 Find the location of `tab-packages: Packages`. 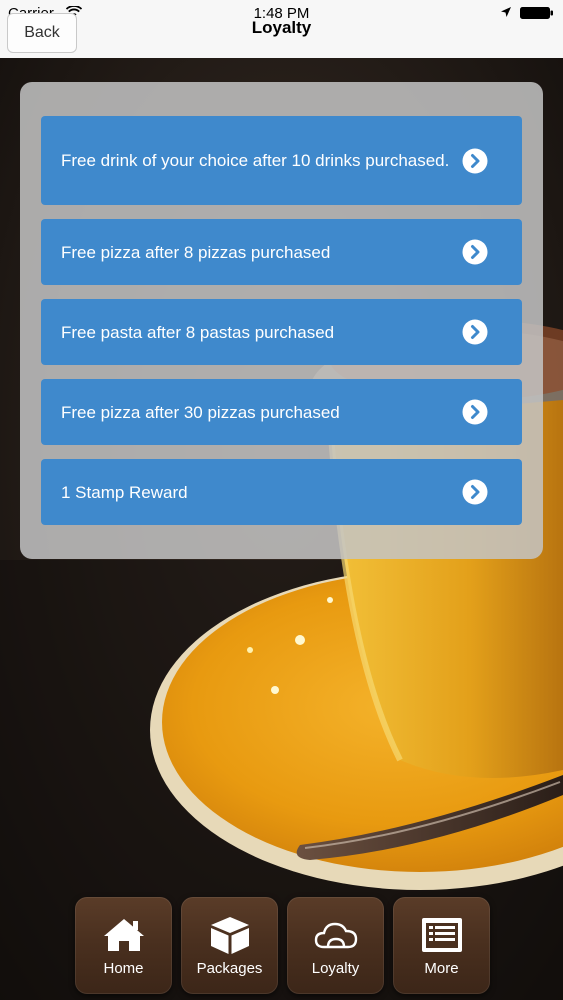

tab-packages: Packages is located at coordinates (229, 945).